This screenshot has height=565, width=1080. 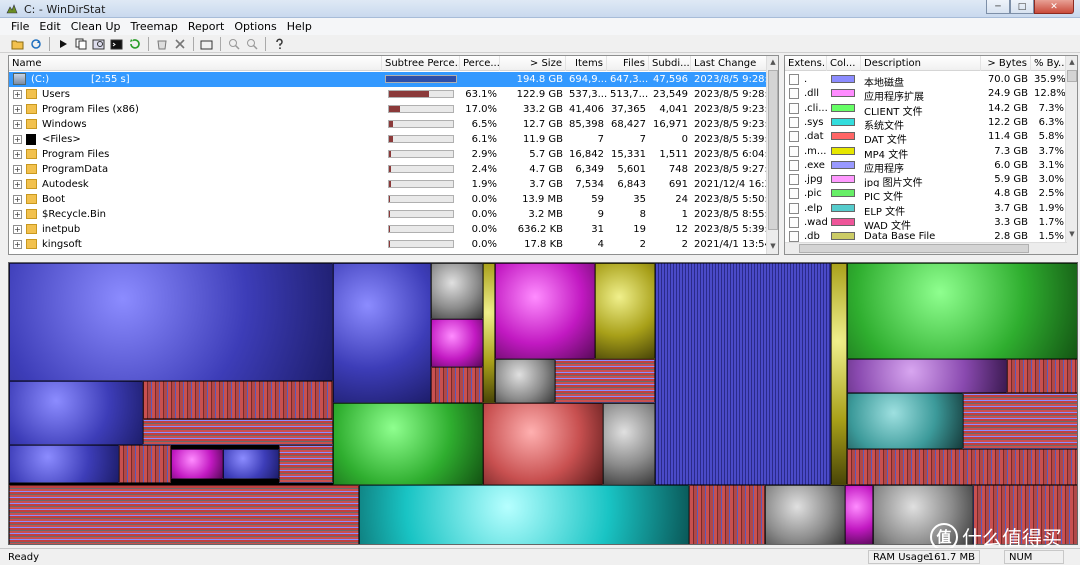 What do you see at coordinates (195, 139) in the screenshot?
I see `row-name-cell: + <Files>` at bounding box center [195, 139].